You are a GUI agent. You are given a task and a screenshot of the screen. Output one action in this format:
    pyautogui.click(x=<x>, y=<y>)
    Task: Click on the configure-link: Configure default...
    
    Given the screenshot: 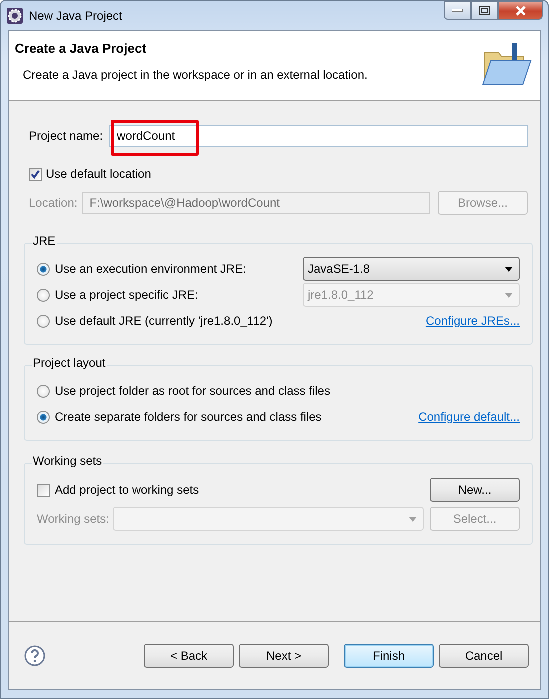 What is the action you would take?
    pyautogui.click(x=469, y=417)
    